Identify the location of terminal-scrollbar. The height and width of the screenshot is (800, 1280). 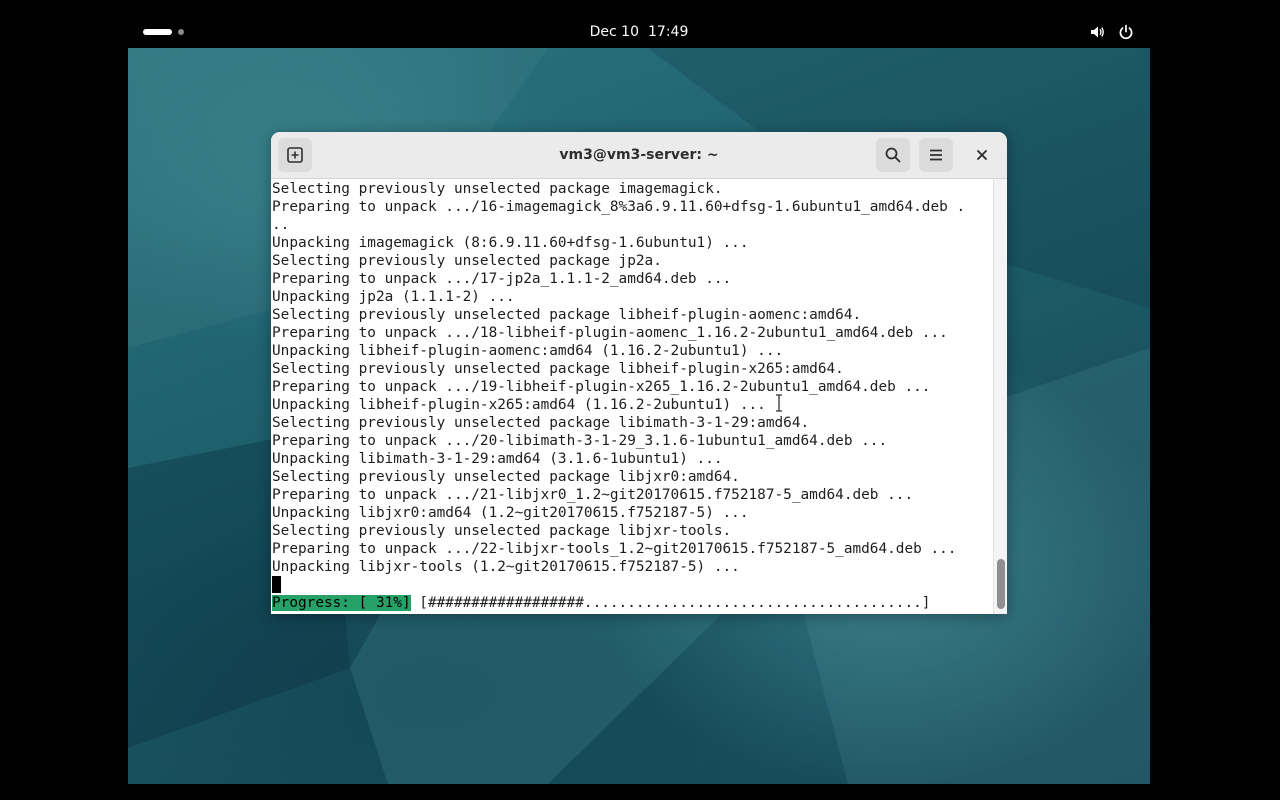
(1000, 396).